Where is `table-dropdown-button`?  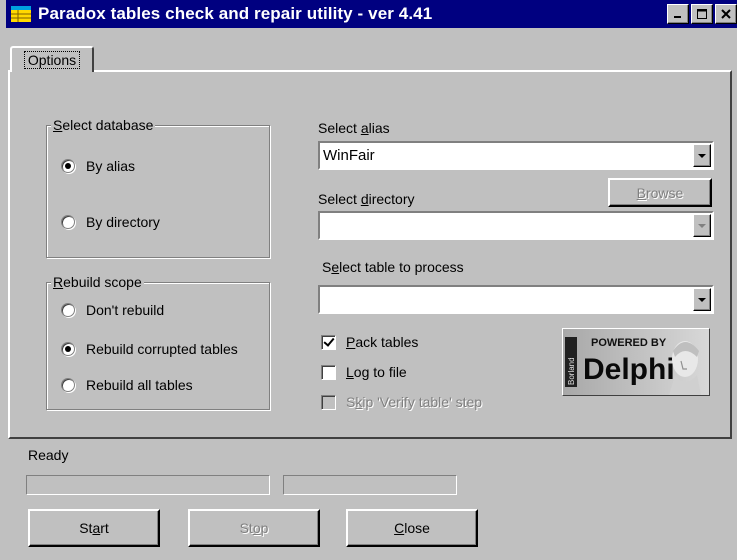 table-dropdown-button is located at coordinates (702, 299).